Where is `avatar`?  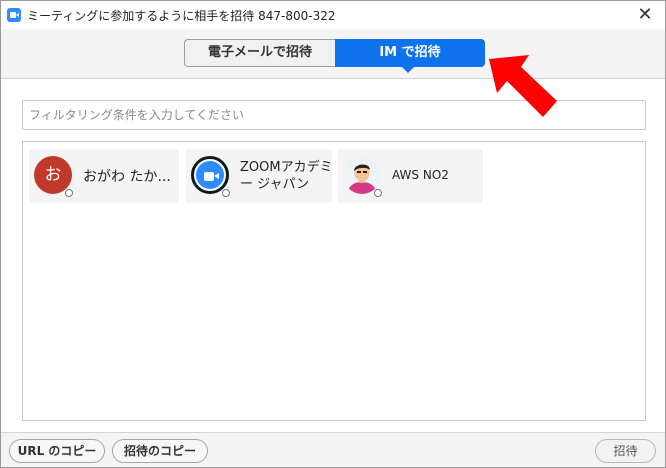 avatar is located at coordinates (362, 175).